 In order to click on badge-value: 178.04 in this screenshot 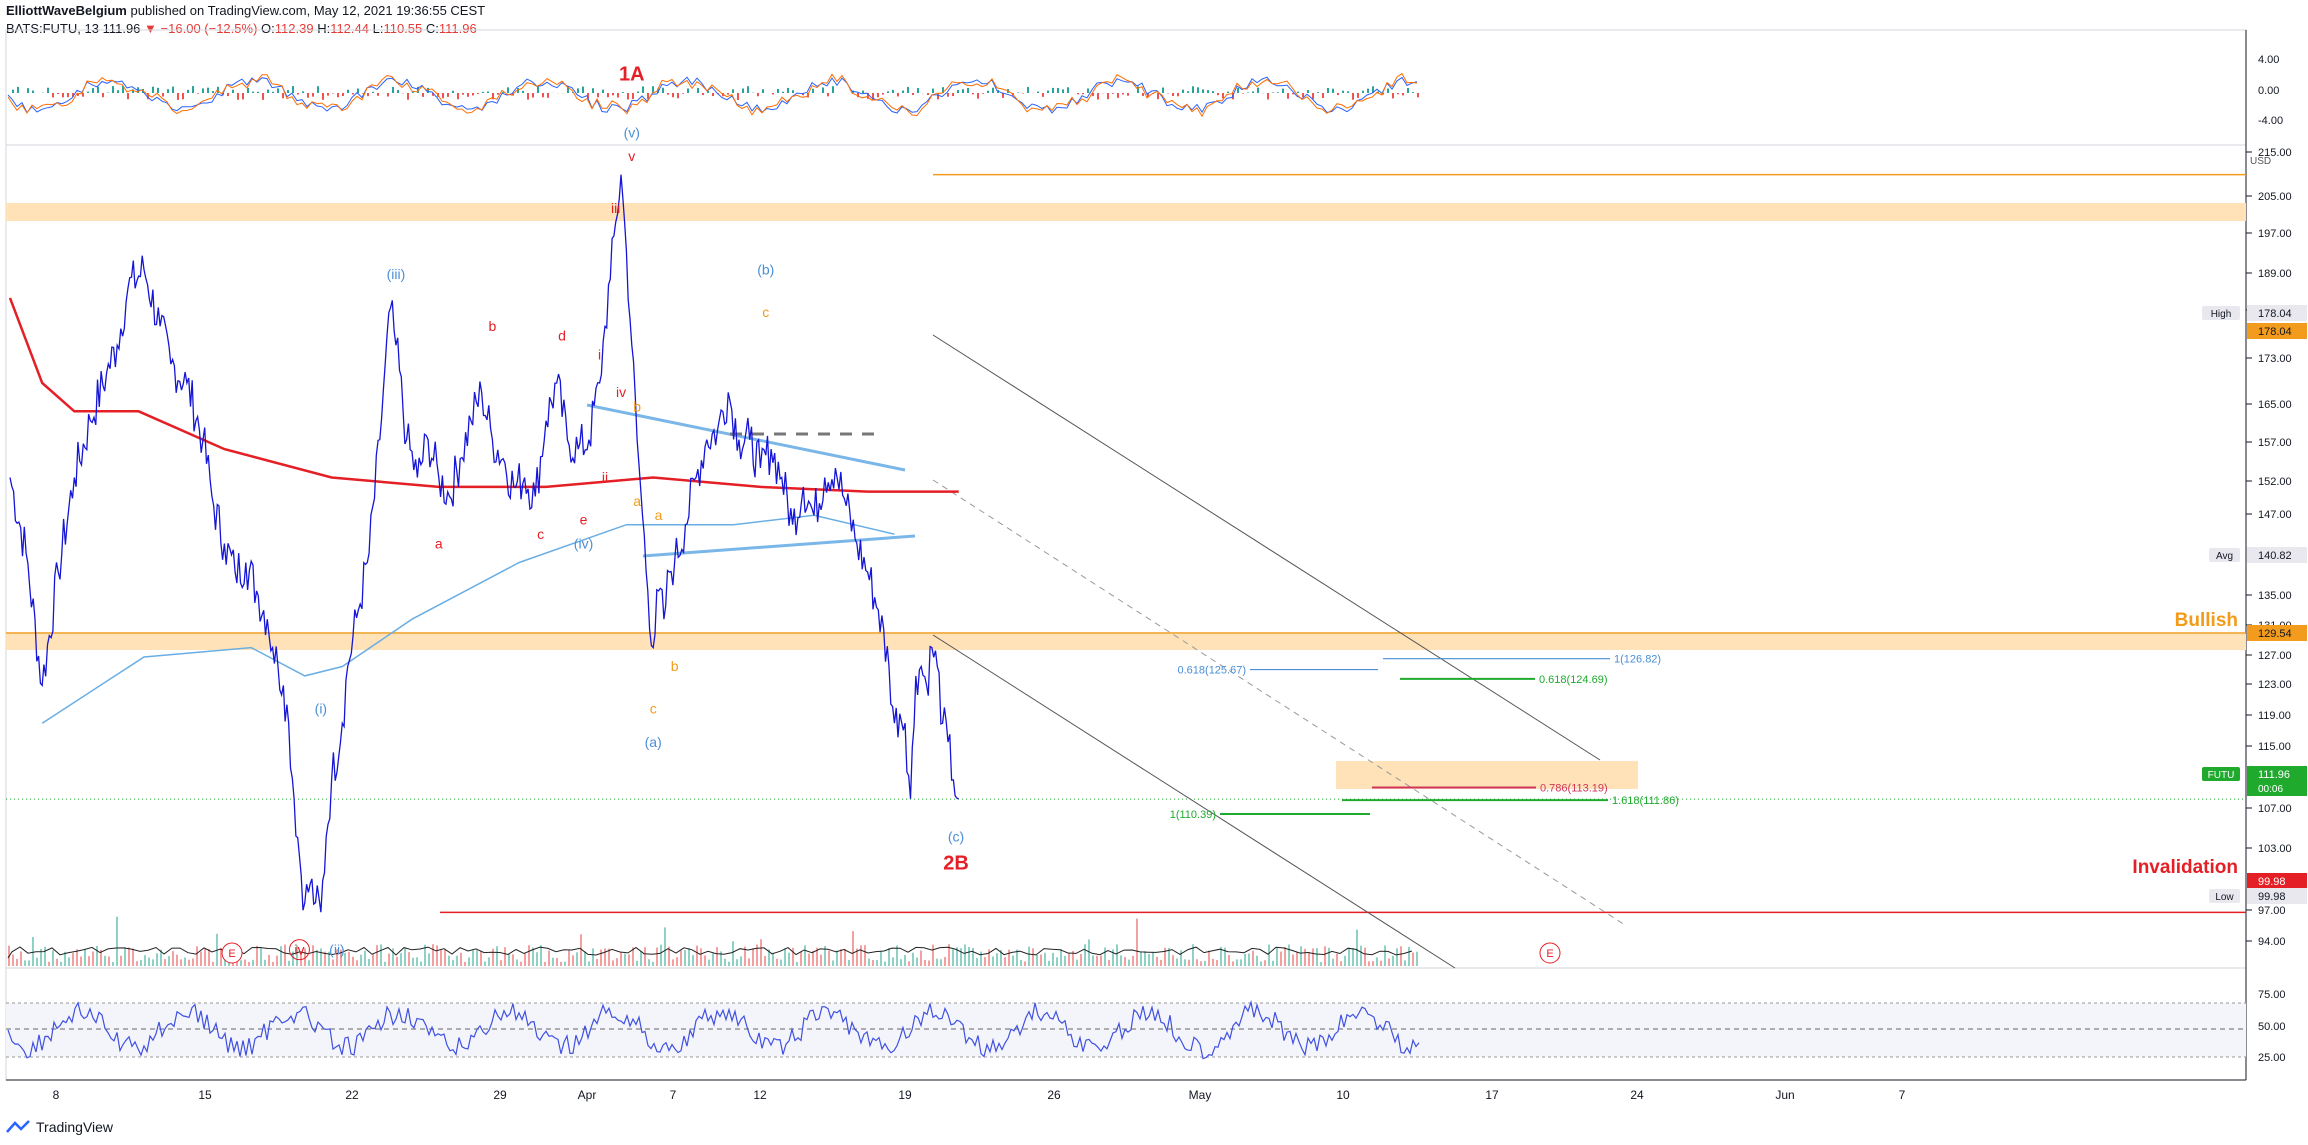, I will do `click(2275, 314)`.